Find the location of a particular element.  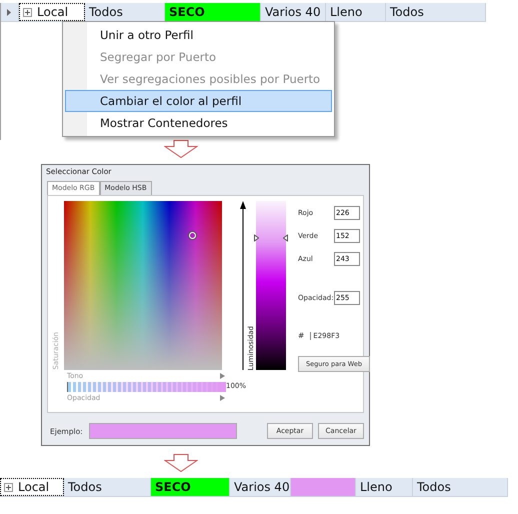

luminosity-slider is located at coordinates (271, 285).